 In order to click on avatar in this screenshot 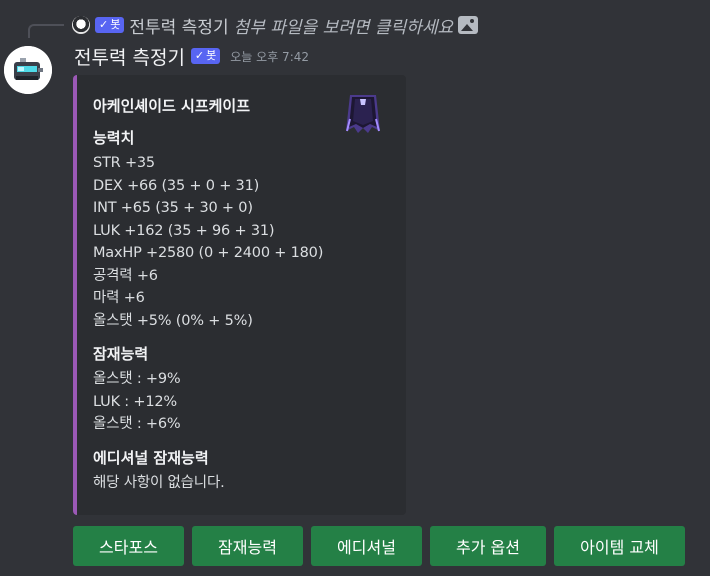, I will do `click(28, 70)`.